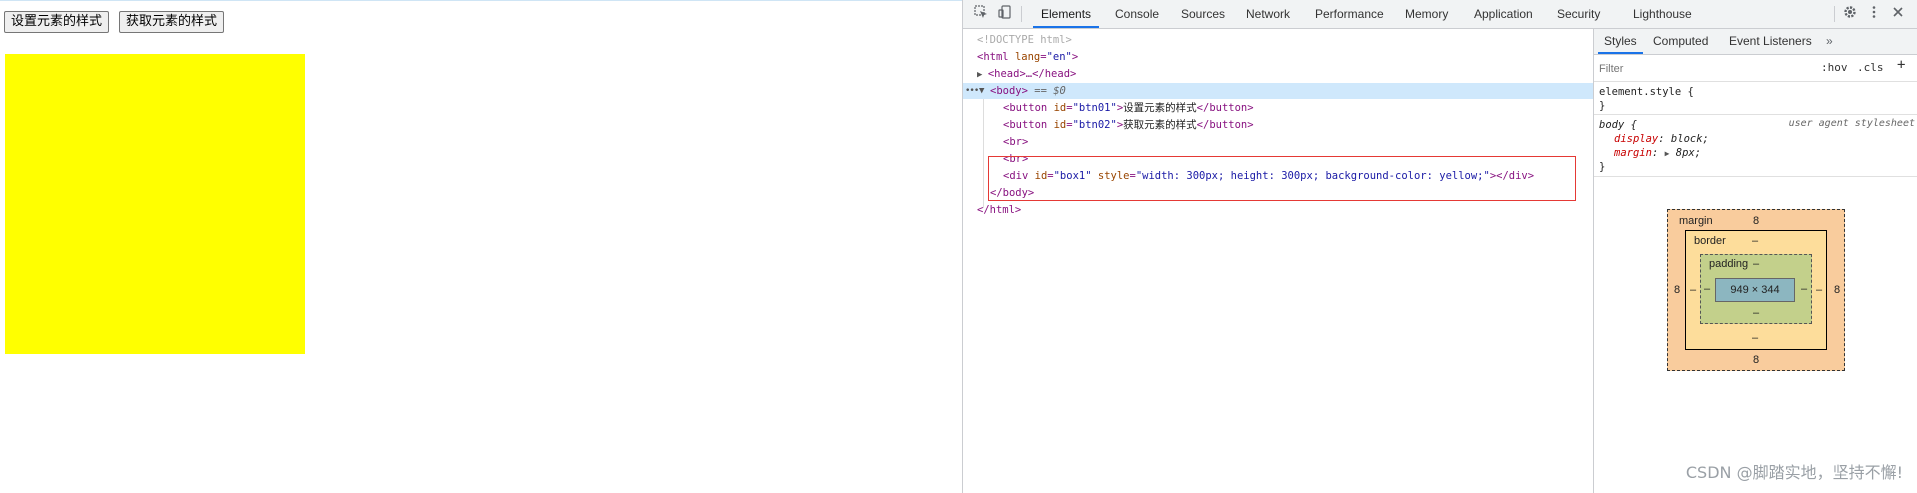  What do you see at coordinates (1661, 139) in the screenshot?
I see `css-property-row: display: block;` at bounding box center [1661, 139].